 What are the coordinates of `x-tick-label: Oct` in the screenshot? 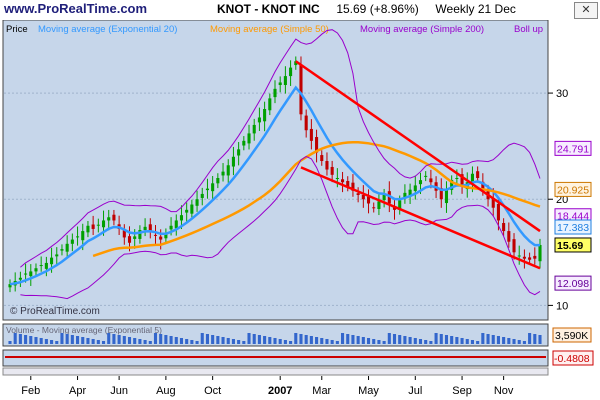 It's located at (212, 391).